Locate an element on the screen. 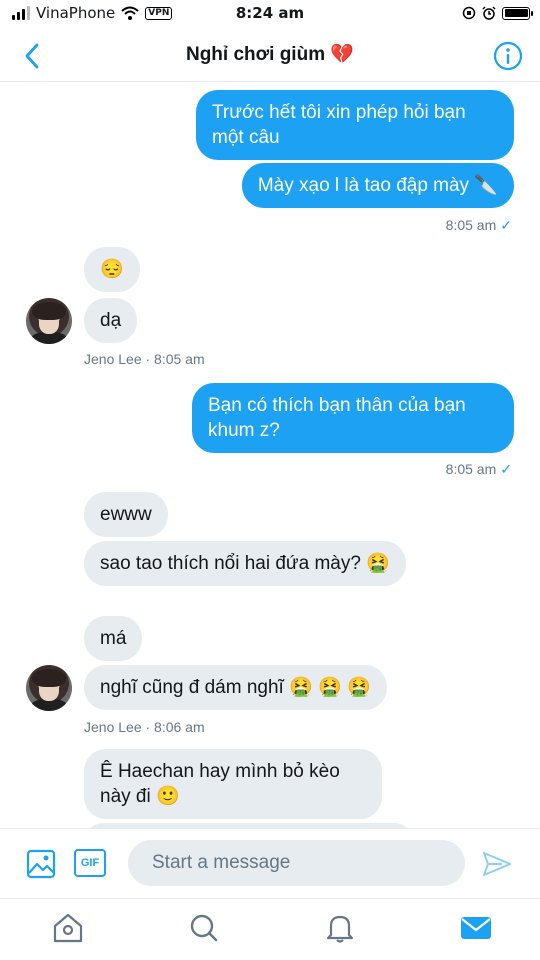 The width and height of the screenshot is (540, 960). gif-button: GIF is located at coordinates (90, 863).